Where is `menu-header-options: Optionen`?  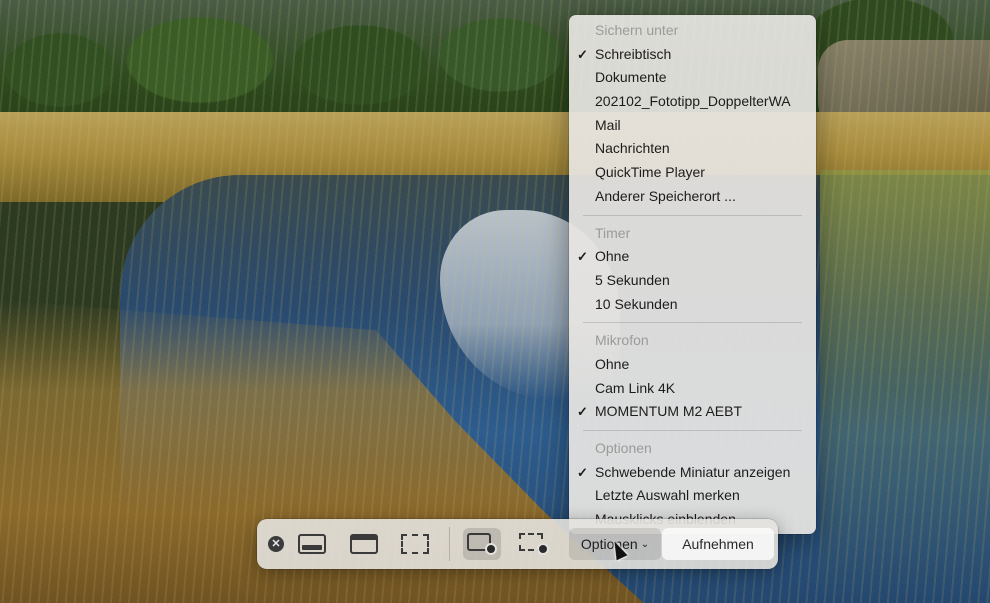
menu-header-options: Optionen is located at coordinates (623, 448).